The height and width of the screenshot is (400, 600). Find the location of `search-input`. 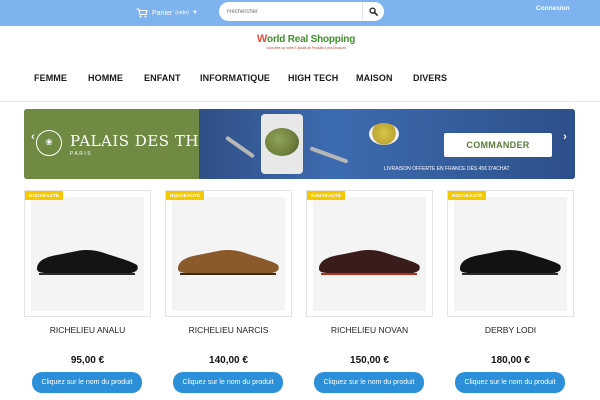

search-input is located at coordinates (292, 11).